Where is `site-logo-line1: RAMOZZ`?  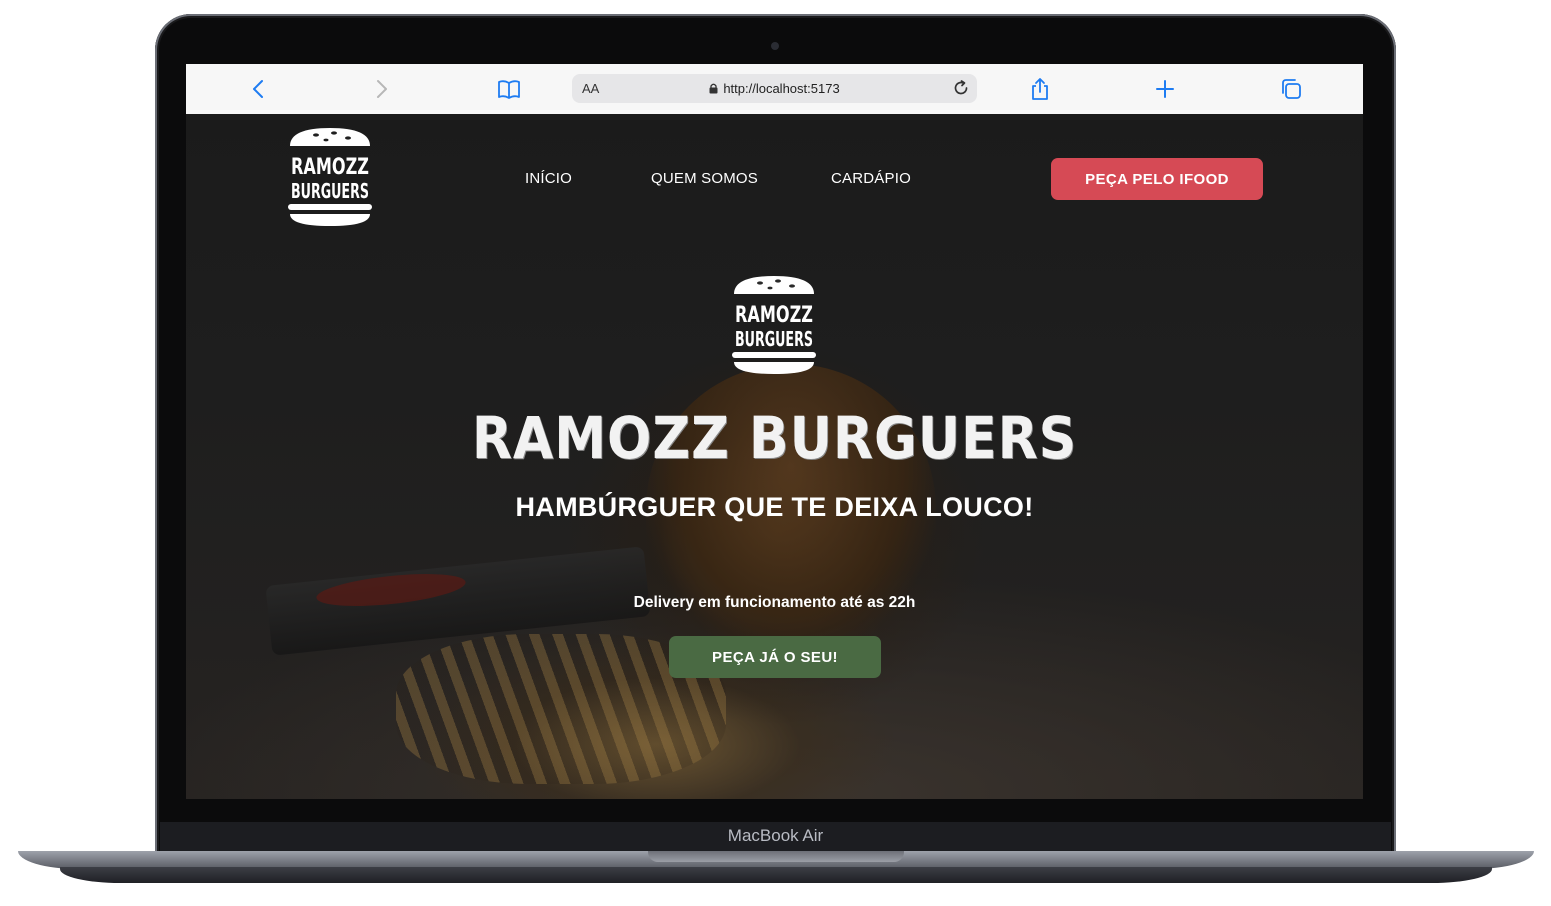 site-logo-line1: RAMOZZ is located at coordinates (330, 167).